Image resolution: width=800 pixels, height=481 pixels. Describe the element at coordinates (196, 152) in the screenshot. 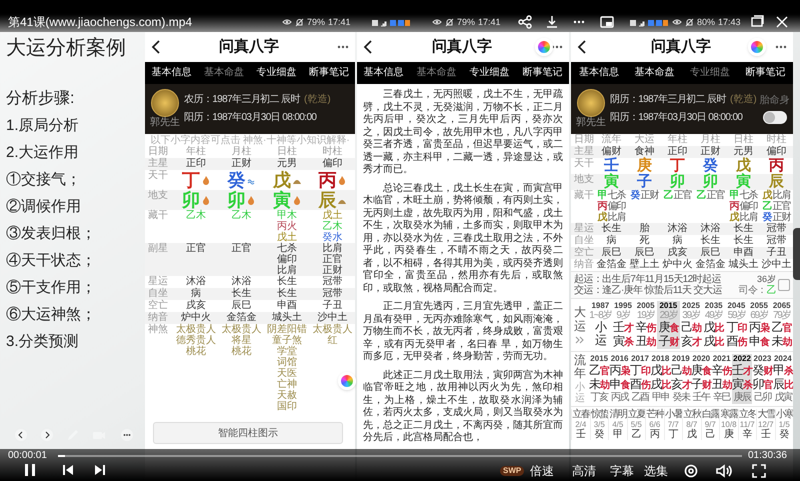

I see `column-header: 年柱` at that location.